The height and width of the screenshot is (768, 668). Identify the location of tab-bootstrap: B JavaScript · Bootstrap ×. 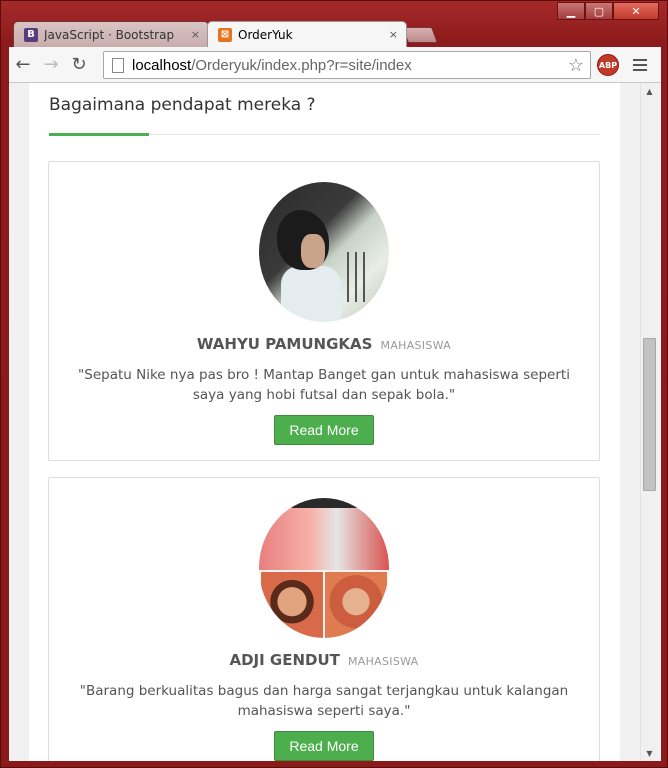
(111, 34).